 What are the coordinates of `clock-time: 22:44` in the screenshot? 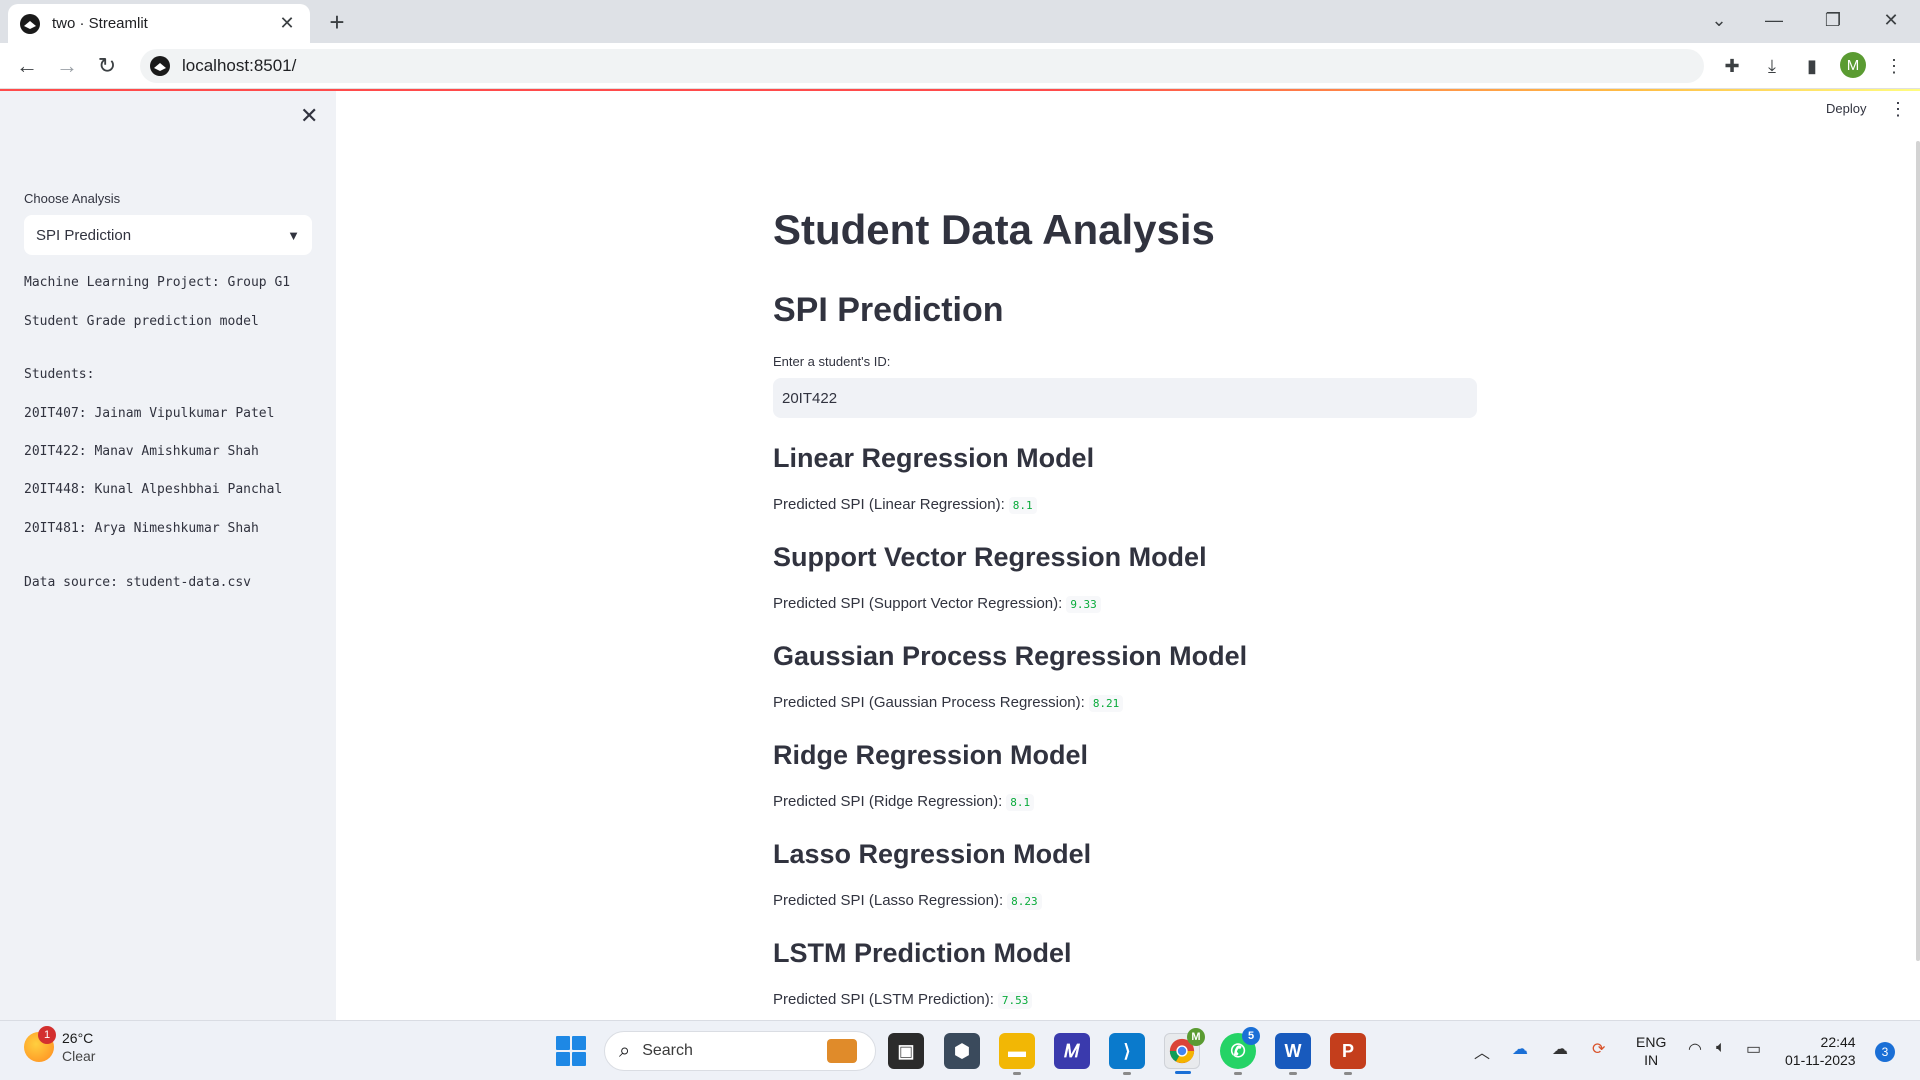 It's located at (1838, 1042).